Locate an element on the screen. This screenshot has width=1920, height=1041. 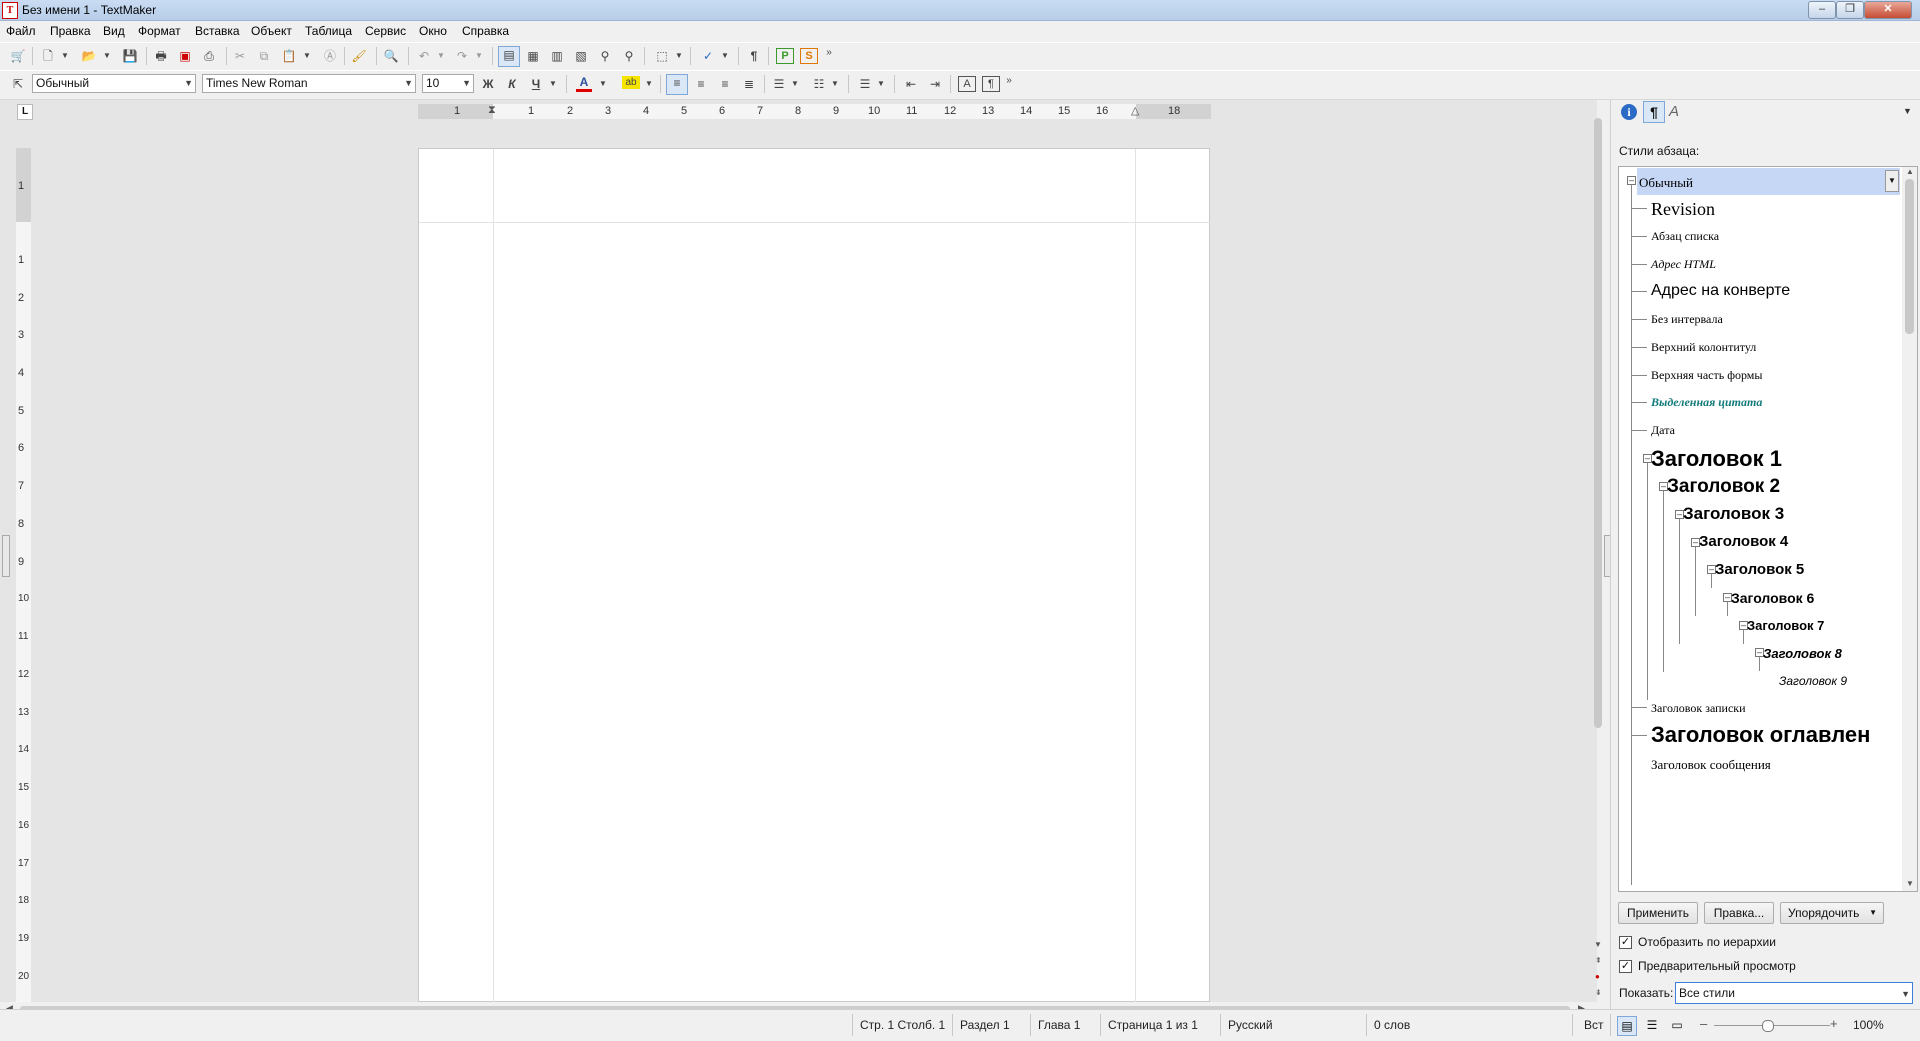
indent-marker-icon: ⧗ is located at coordinates (492, 110).